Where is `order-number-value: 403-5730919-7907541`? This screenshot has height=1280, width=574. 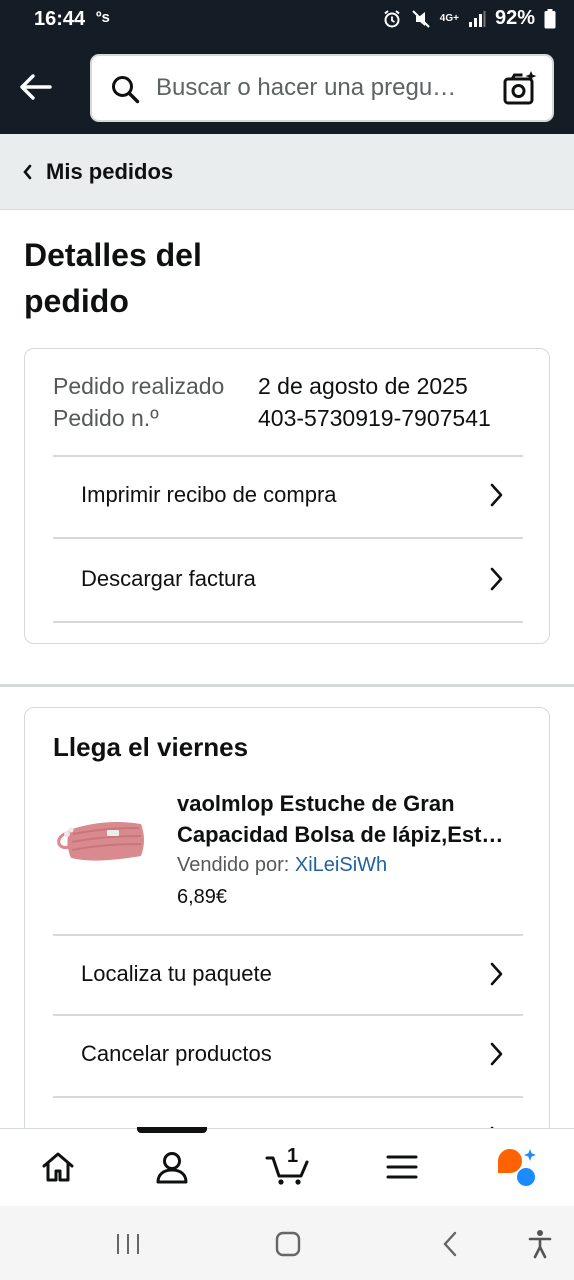
order-number-value: 403-5730919-7907541 is located at coordinates (374, 418).